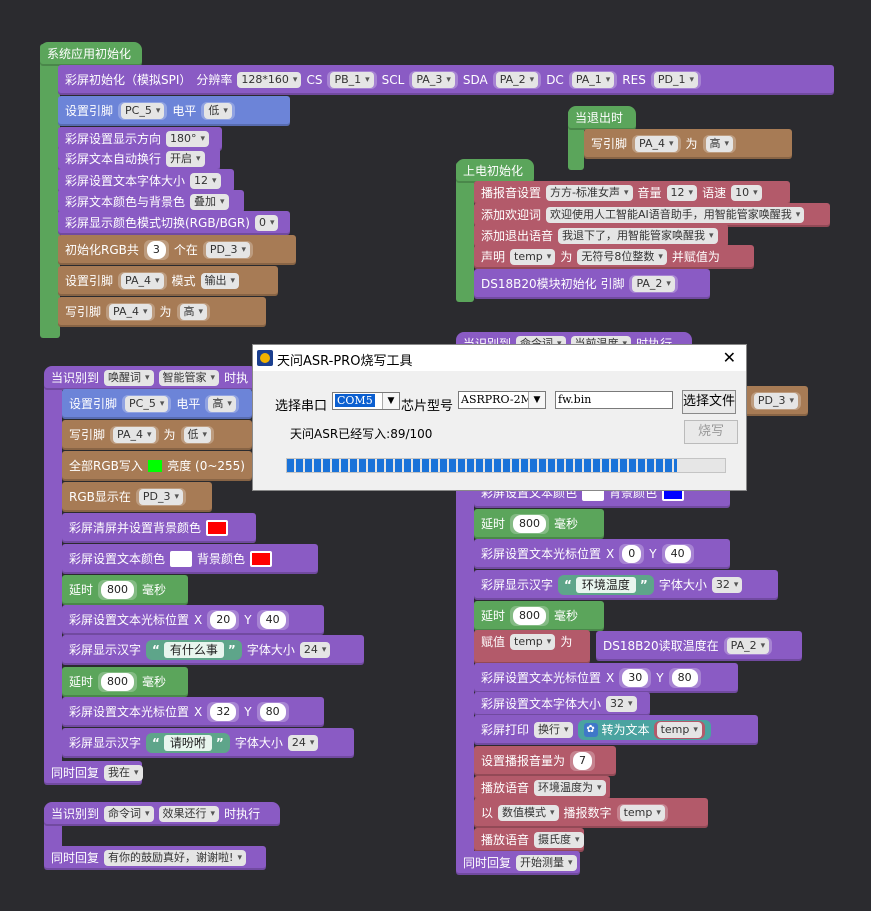 This screenshot has height=911, width=871. Describe the element at coordinates (174, 223) in the screenshot. I see `color-mode-block: 彩屏显示颜色模式切换(RGB/BGR) 0` at that location.